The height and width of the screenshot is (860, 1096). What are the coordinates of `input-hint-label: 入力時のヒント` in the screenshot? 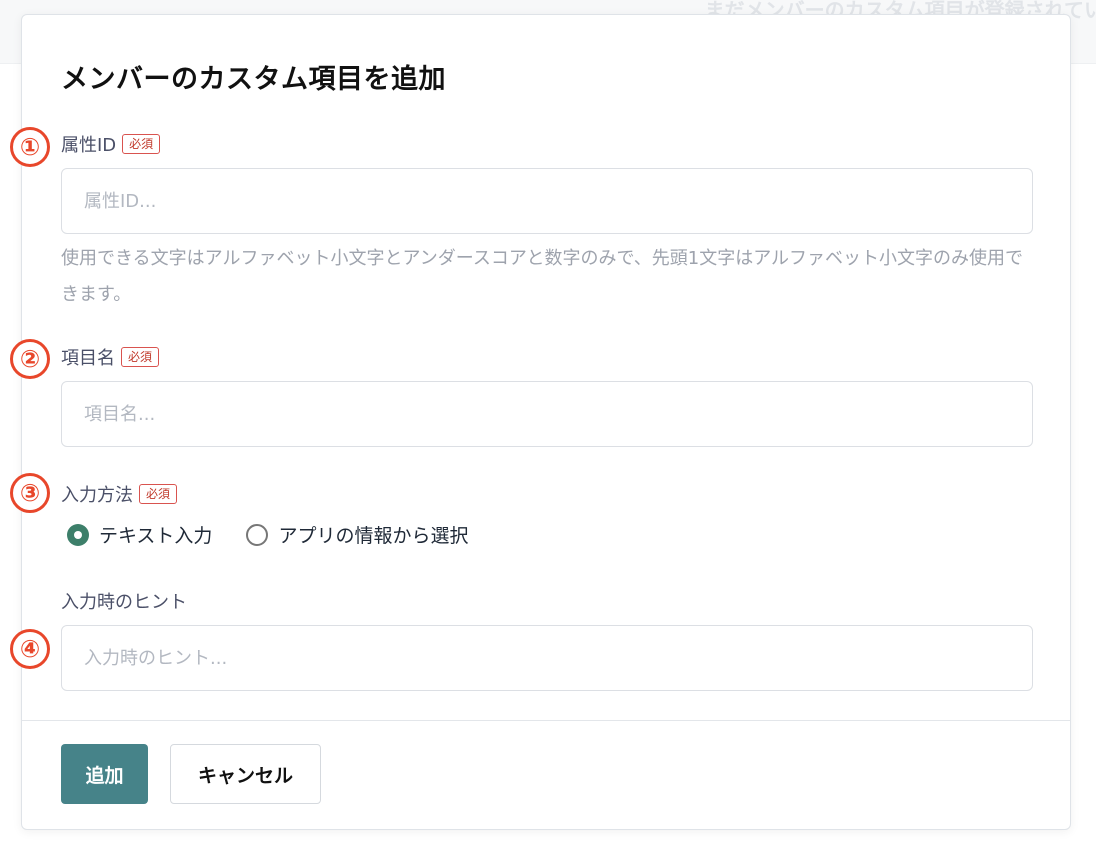 It's located at (124, 601).